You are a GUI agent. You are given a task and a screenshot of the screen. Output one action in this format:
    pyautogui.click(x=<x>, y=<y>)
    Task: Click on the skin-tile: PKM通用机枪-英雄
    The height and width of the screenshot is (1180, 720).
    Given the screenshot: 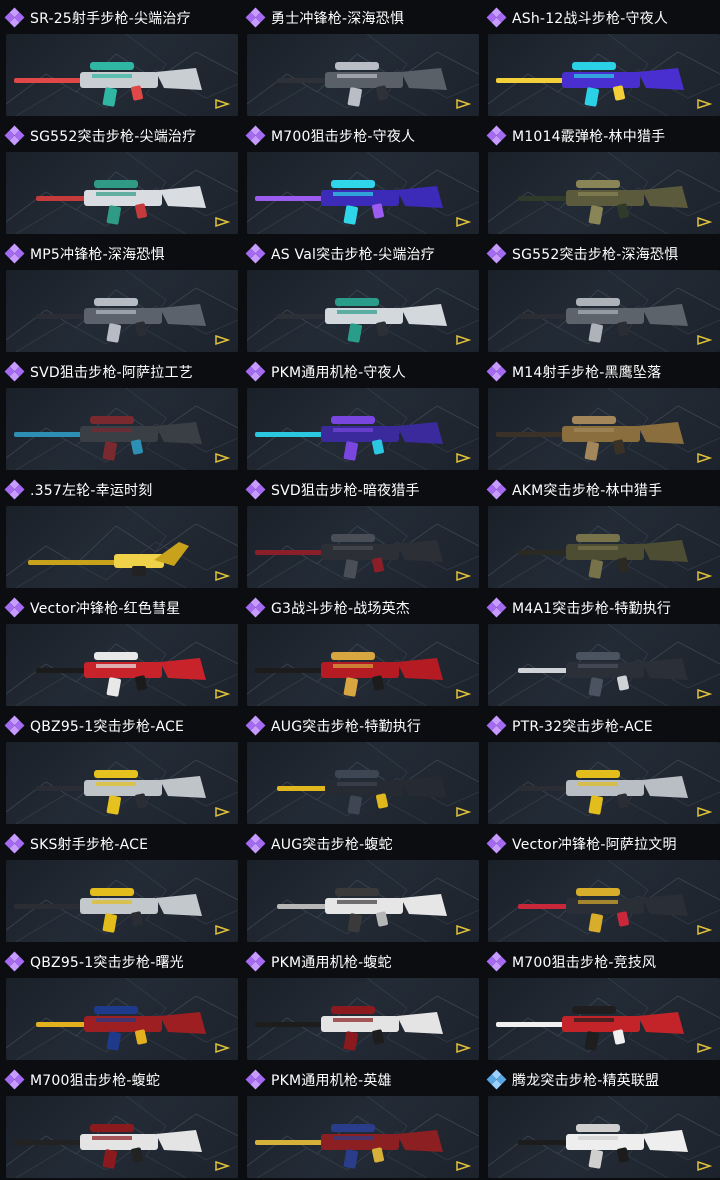 What is the action you would take?
    pyautogui.click(x=360, y=1121)
    